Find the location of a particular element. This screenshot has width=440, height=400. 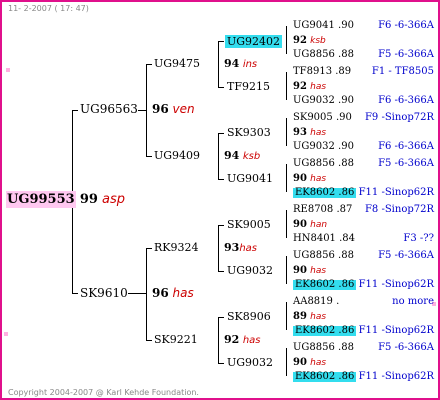

g4-ring: SK8906 is located at coordinates (249, 316).